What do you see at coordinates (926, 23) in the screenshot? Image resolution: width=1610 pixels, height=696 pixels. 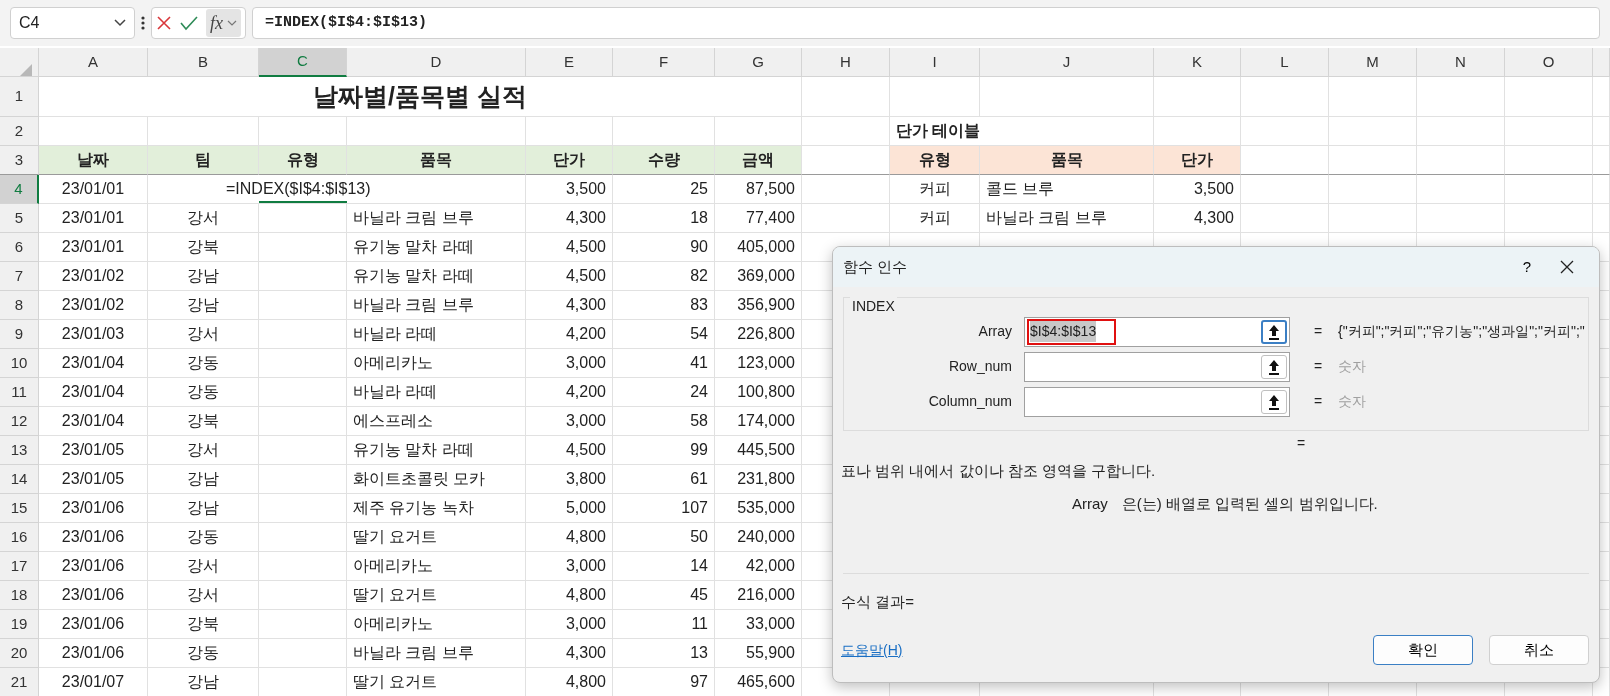 I see `formula-field: =INDEX($I$4:$I$13)` at bounding box center [926, 23].